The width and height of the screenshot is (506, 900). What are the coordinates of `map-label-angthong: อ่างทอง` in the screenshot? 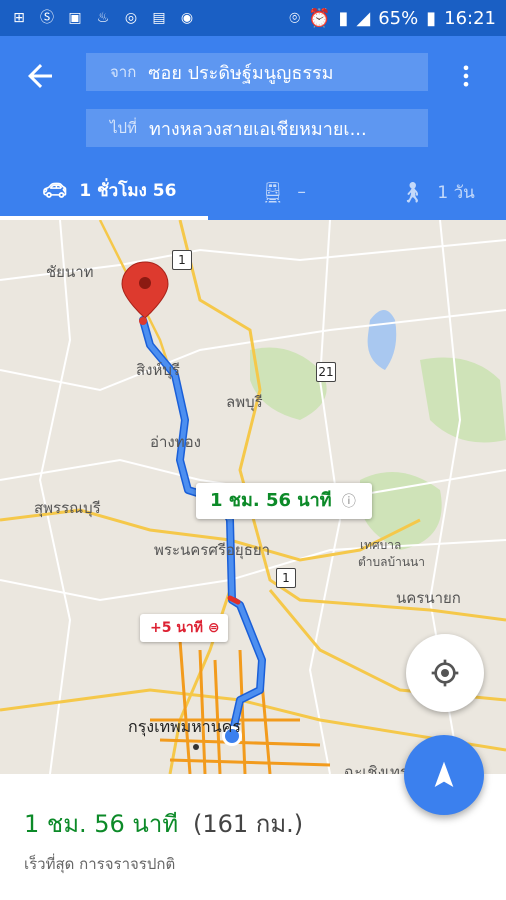 It's located at (175, 442).